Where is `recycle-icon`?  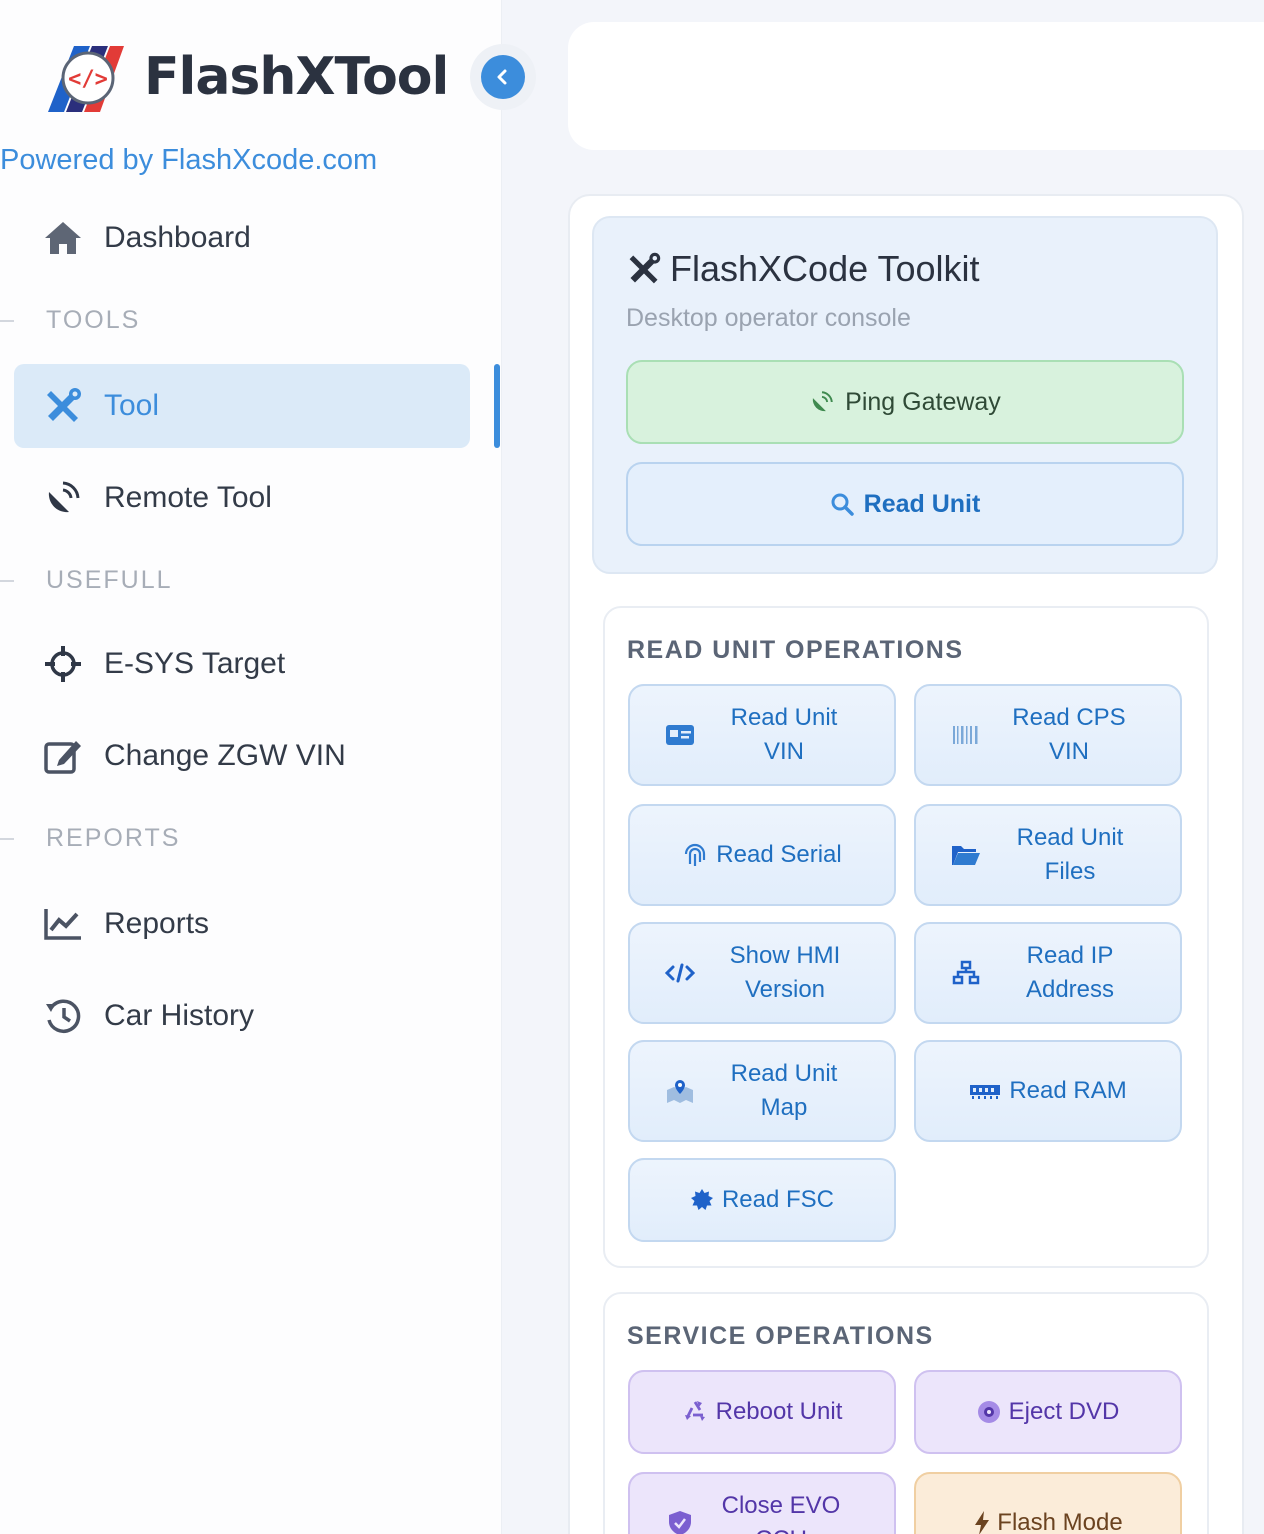 recycle-icon is located at coordinates (695, 1412).